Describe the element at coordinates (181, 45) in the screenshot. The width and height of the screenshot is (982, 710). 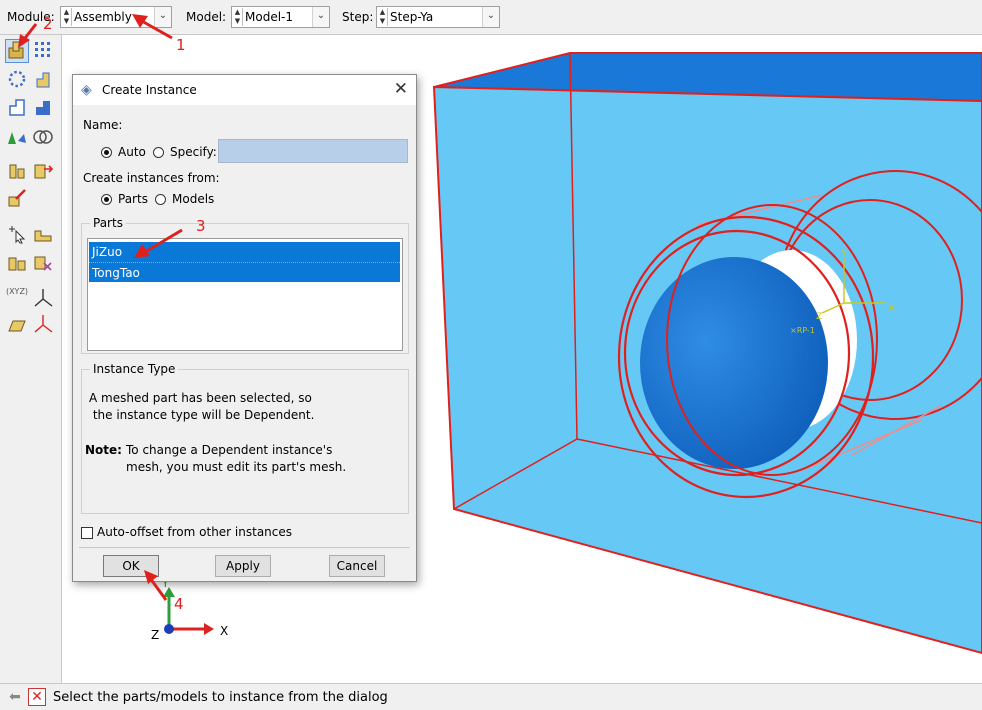
I see `annotation-1: 1` at that location.